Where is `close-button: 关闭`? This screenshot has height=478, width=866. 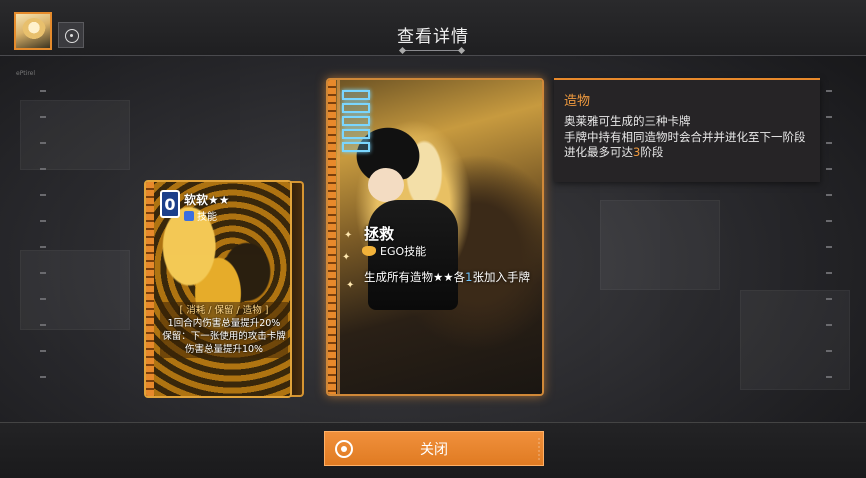 close-button: 关闭 is located at coordinates (434, 448).